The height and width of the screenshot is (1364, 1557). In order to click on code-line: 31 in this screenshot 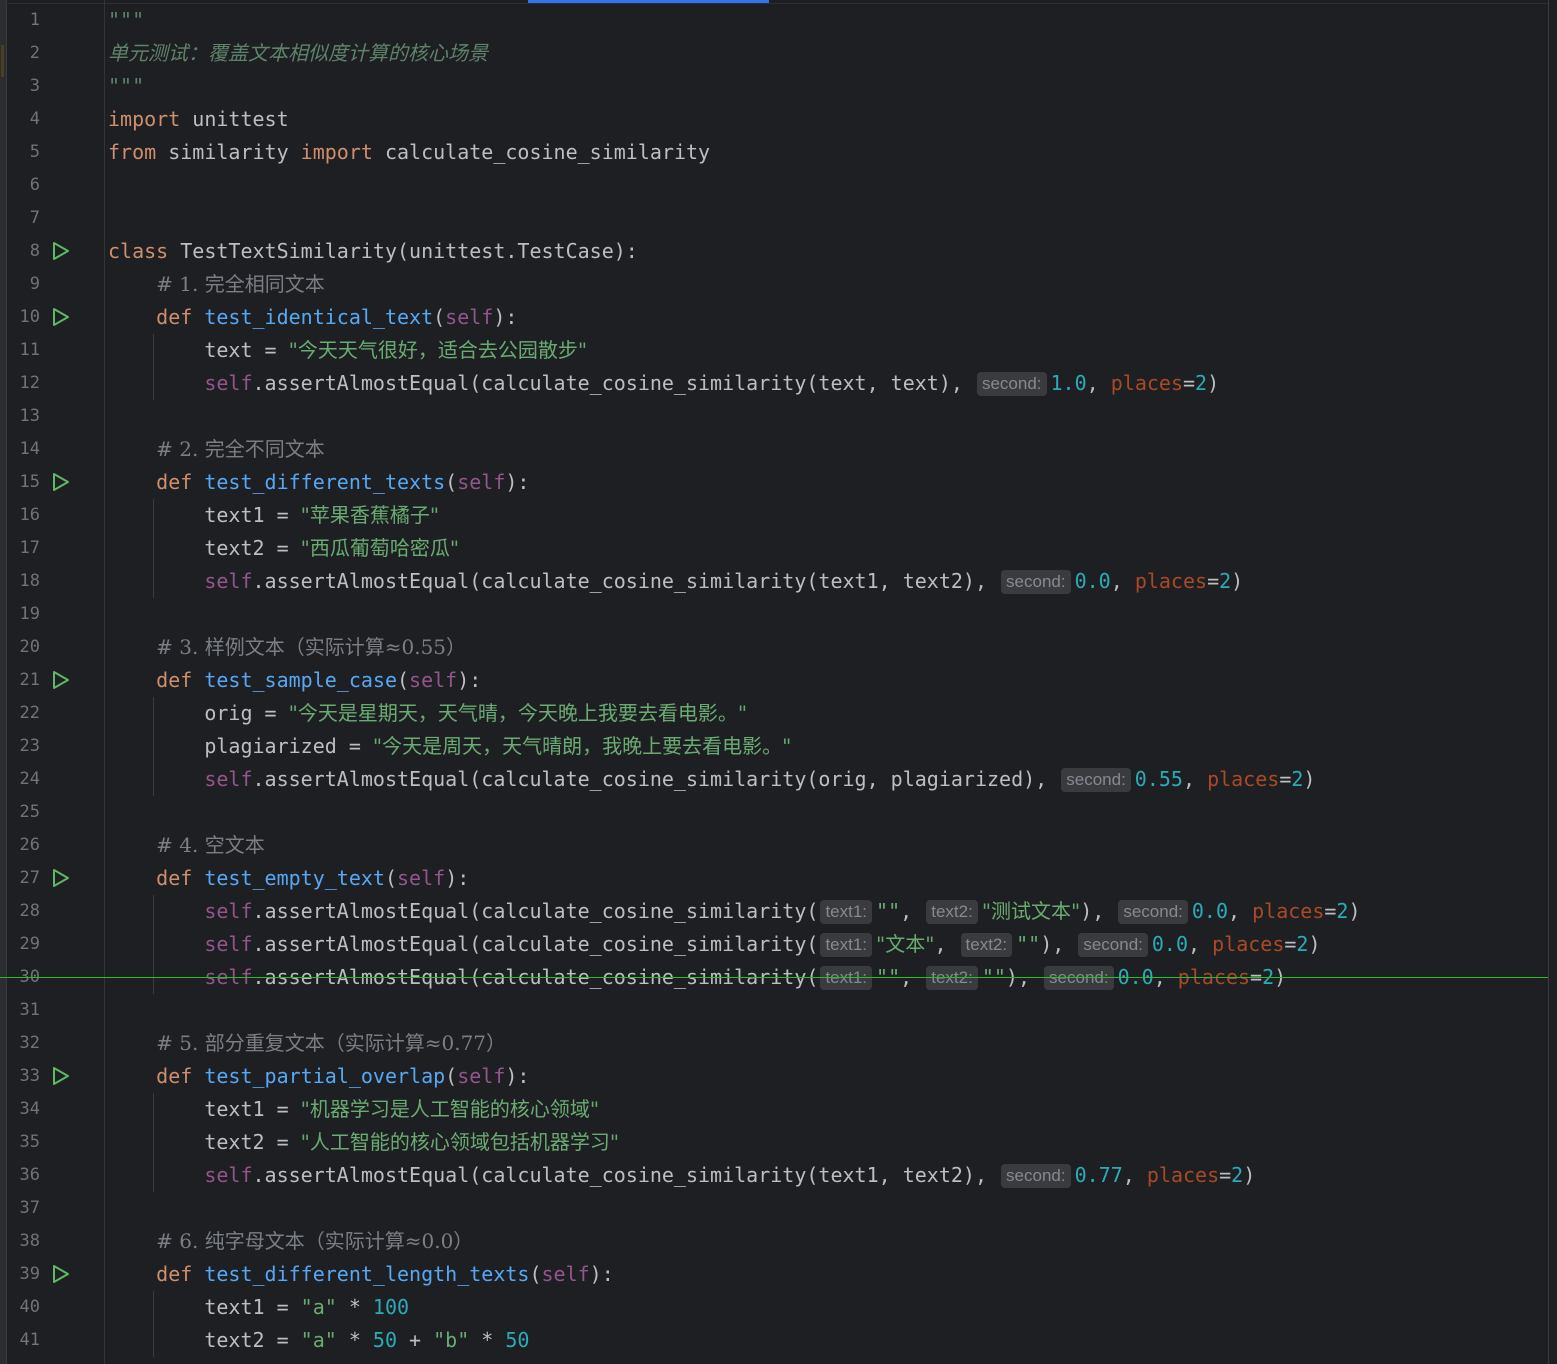, I will do `click(774, 1010)`.